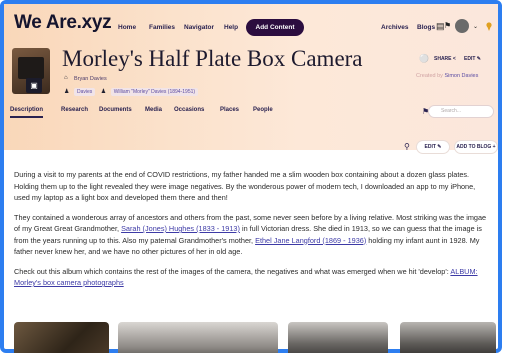 Image resolution: width=510 pixels, height=353 pixels. What do you see at coordinates (154, 92) in the screenshot?
I see `tag-person: William "Morley" Davies (1894-1951)` at bounding box center [154, 92].